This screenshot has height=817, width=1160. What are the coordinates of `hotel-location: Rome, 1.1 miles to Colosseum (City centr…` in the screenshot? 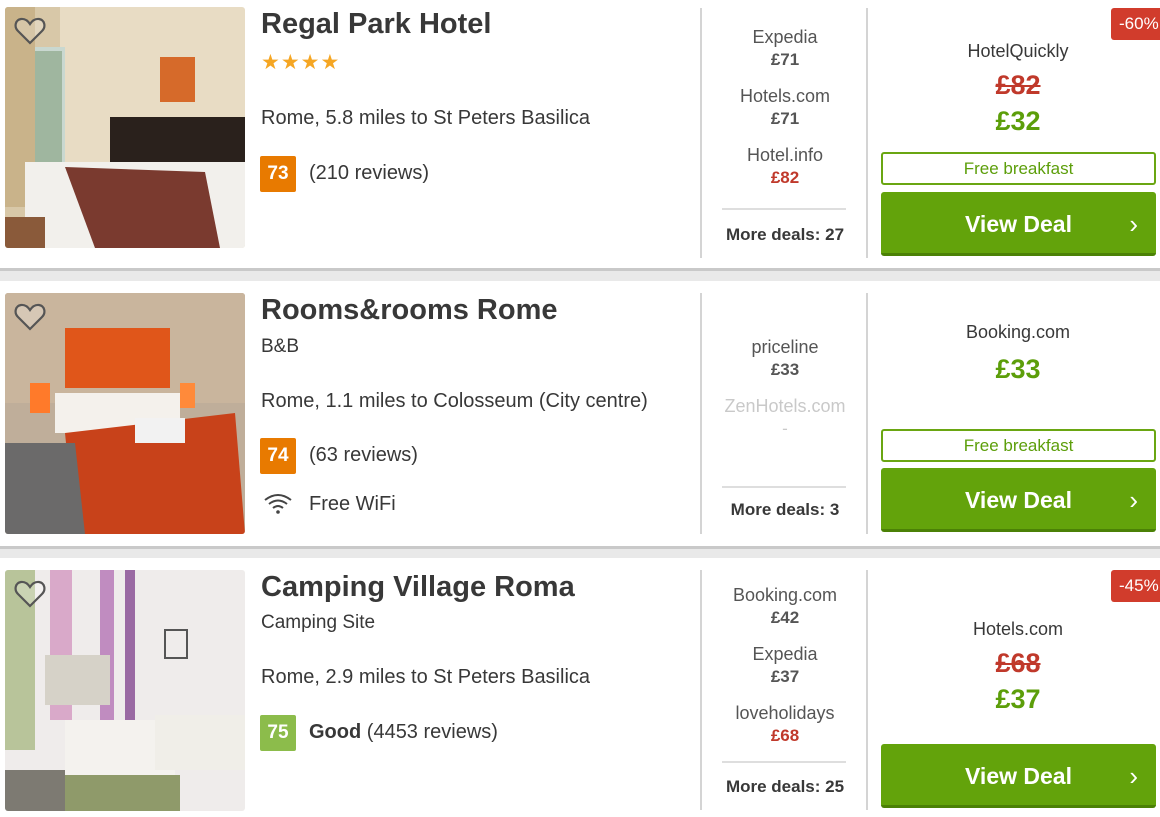 It's located at (454, 401).